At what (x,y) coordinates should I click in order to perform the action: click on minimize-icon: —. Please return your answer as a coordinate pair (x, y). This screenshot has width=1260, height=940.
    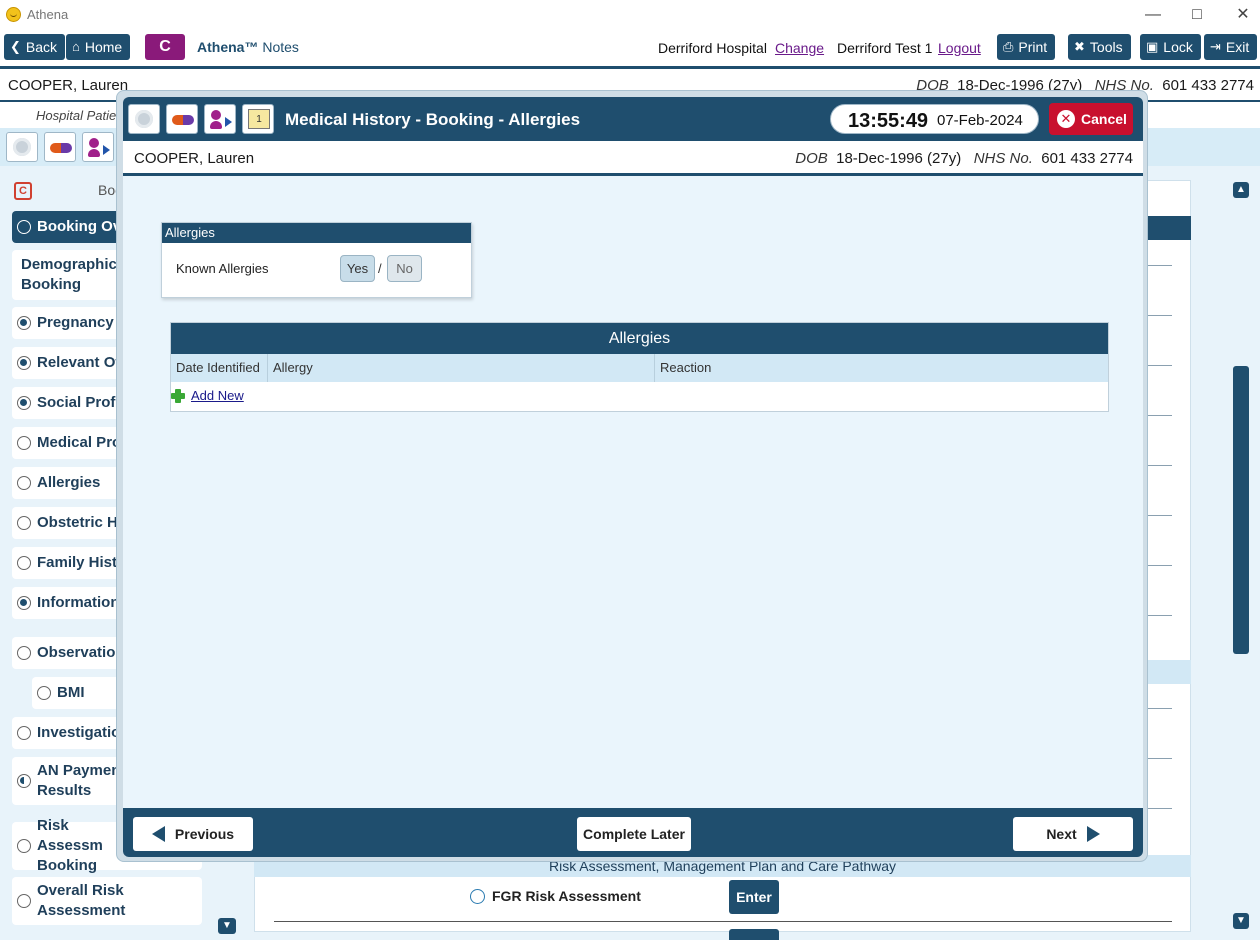
    Looking at the image, I should click on (1153, 15).